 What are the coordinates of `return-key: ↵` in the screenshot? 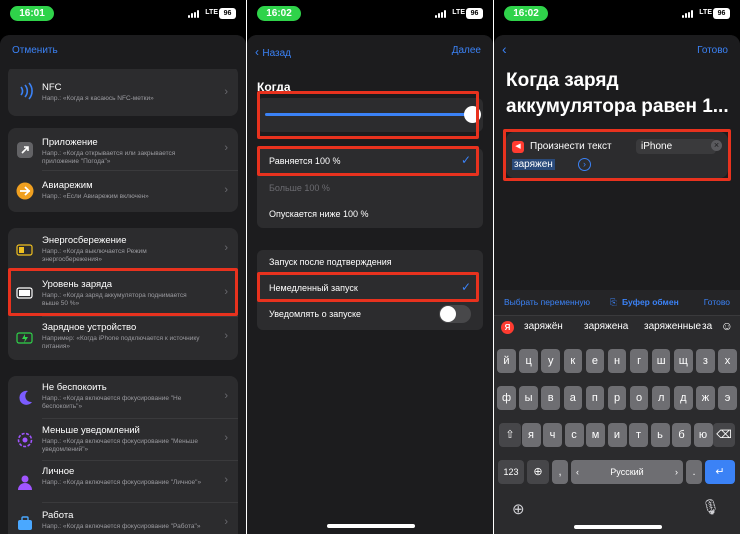 It's located at (720, 472).